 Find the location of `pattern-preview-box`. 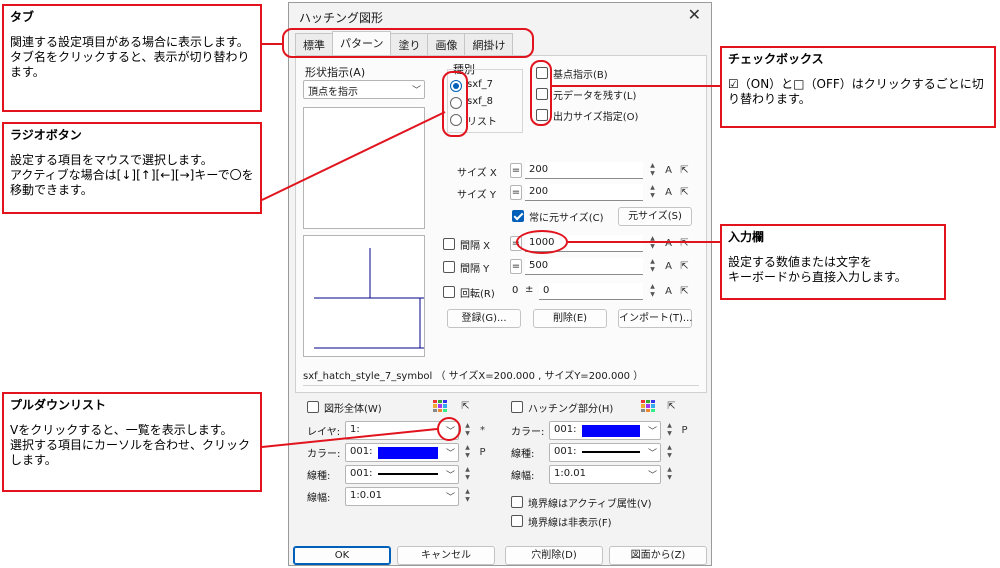

pattern-preview-box is located at coordinates (364, 296).